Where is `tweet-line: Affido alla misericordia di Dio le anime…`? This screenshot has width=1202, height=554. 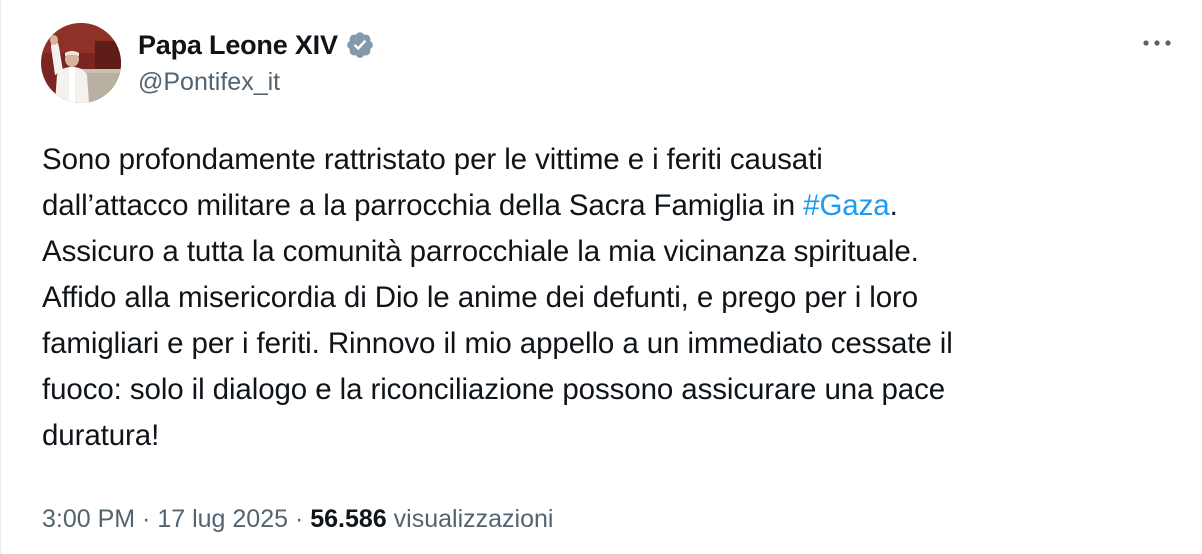 tweet-line: Affido alla misericordia di Dio le anime… is located at coordinates (480, 297).